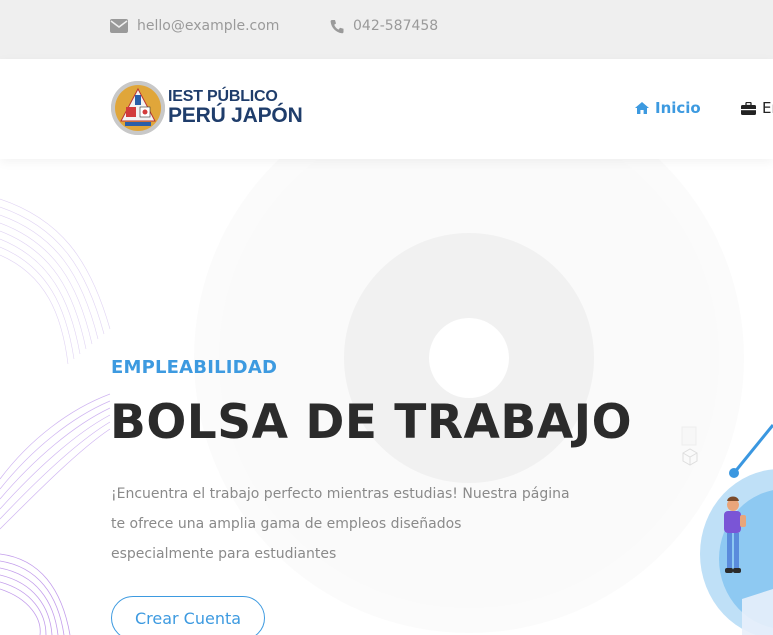 The image size is (773, 635). What do you see at coordinates (208, 26) in the screenshot?
I see `email-text: hello@example.com` at bounding box center [208, 26].